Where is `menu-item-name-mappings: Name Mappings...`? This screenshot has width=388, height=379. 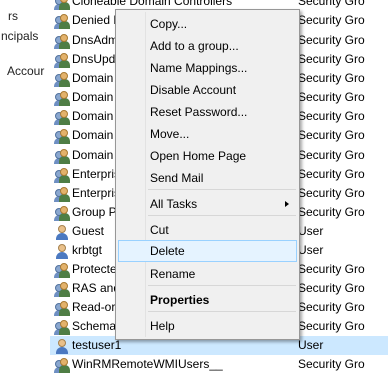 menu-item-name-mappings: Name Mappings... is located at coordinates (207, 68).